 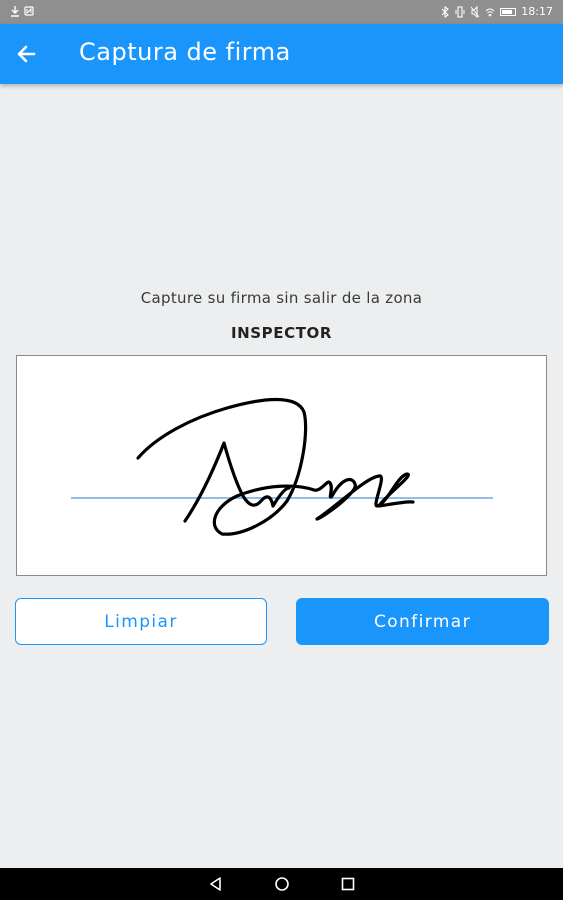 I want to click on nav-home-button, so click(x=282, y=884).